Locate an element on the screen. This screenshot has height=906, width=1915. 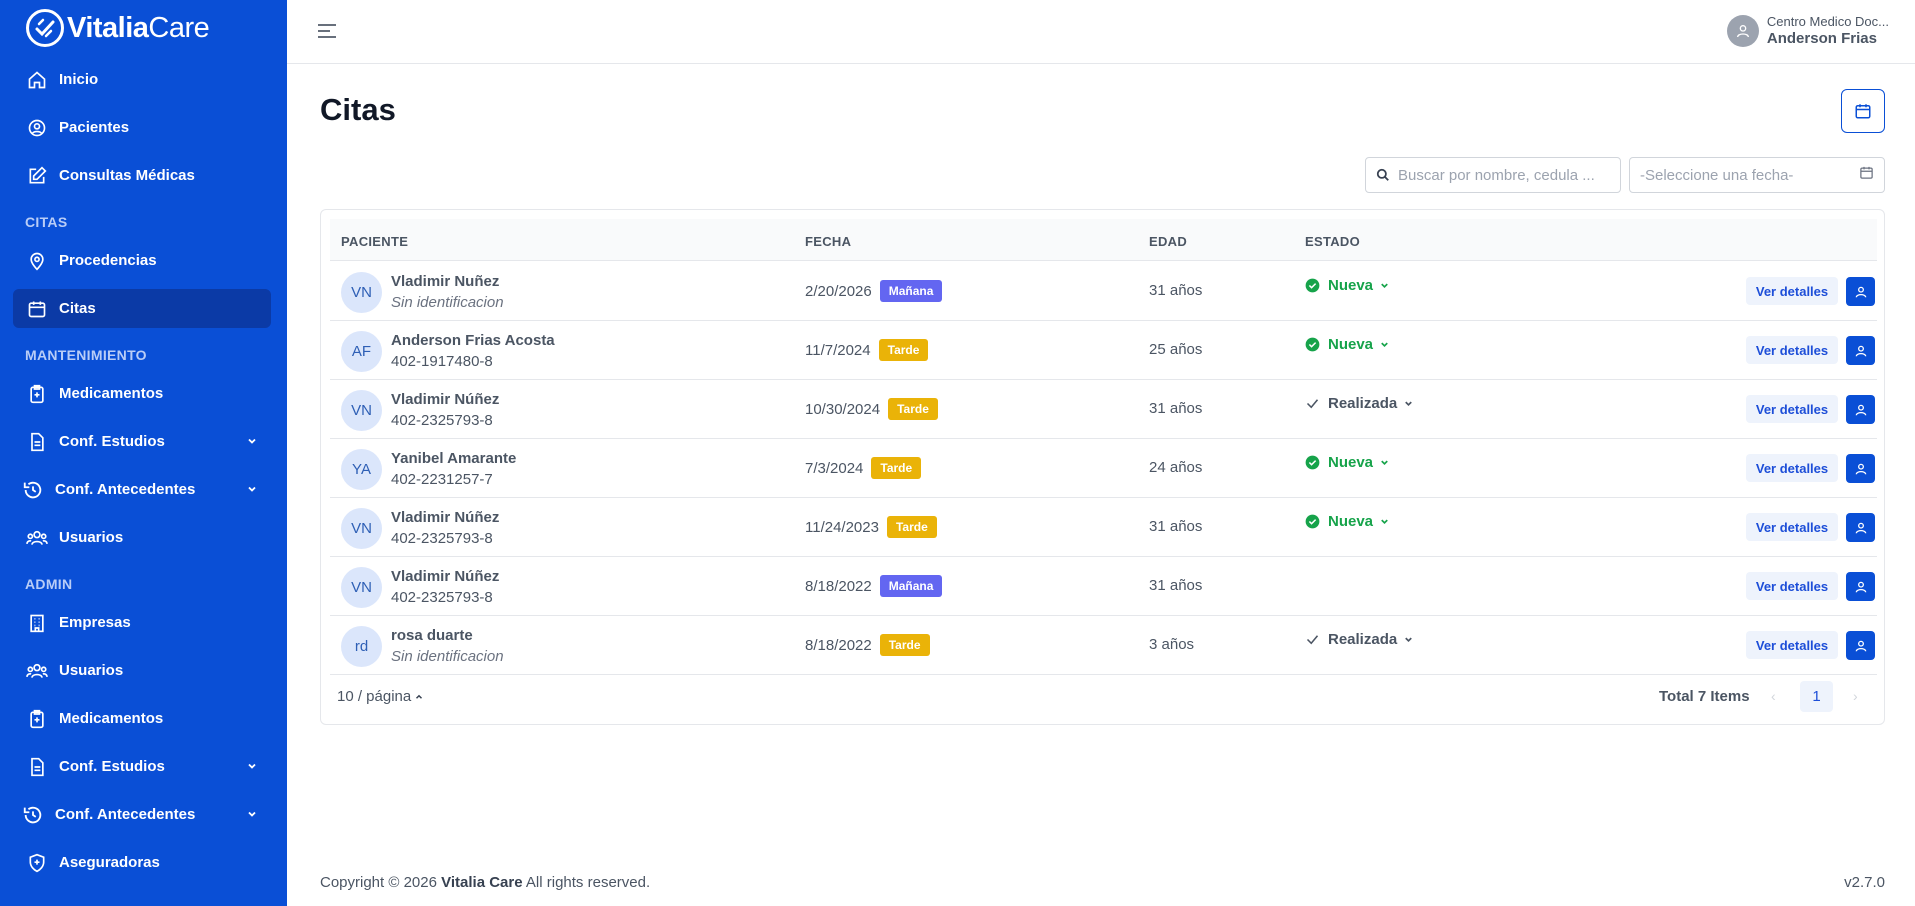
calendar-view-button is located at coordinates (1863, 111).